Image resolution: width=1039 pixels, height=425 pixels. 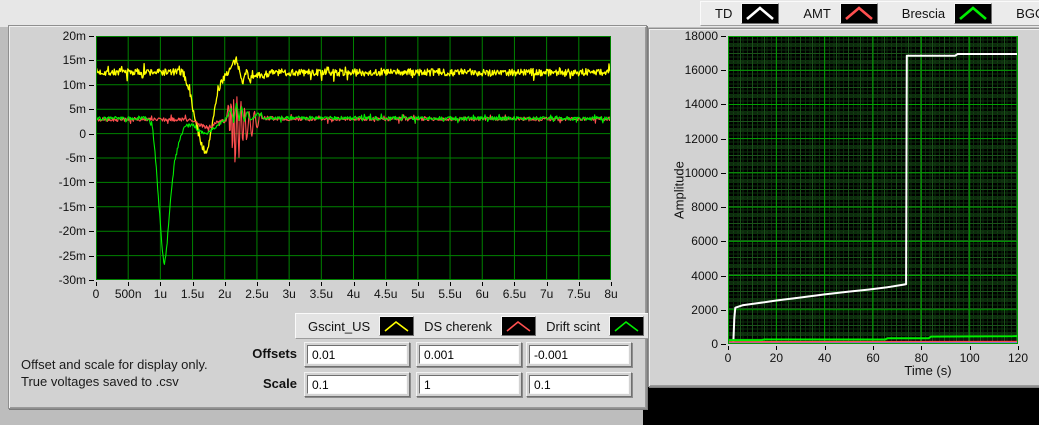 What do you see at coordinates (74, 60) in the screenshot?
I see `y-tick-label: 15m` at bounding box center [74, 60].